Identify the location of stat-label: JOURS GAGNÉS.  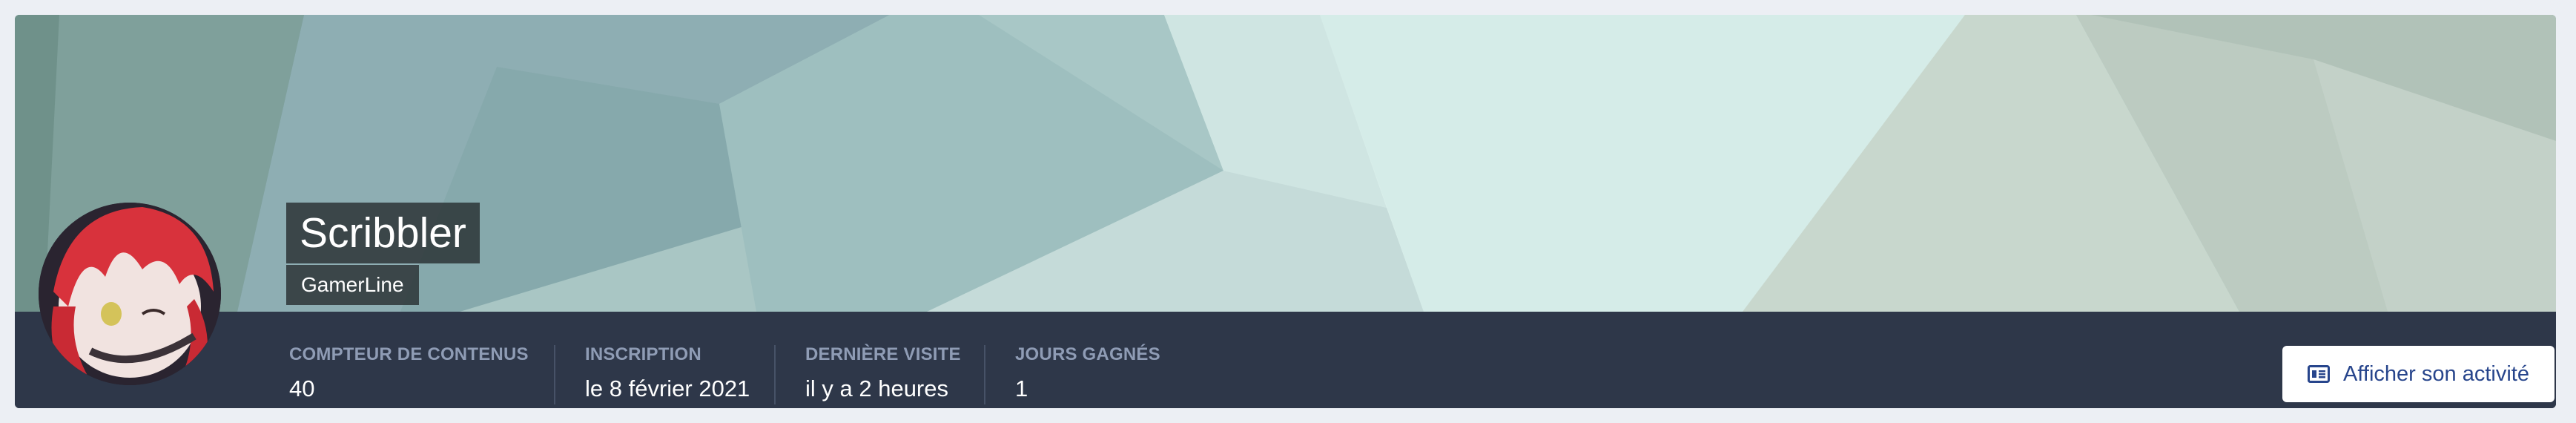
(1087, 354).